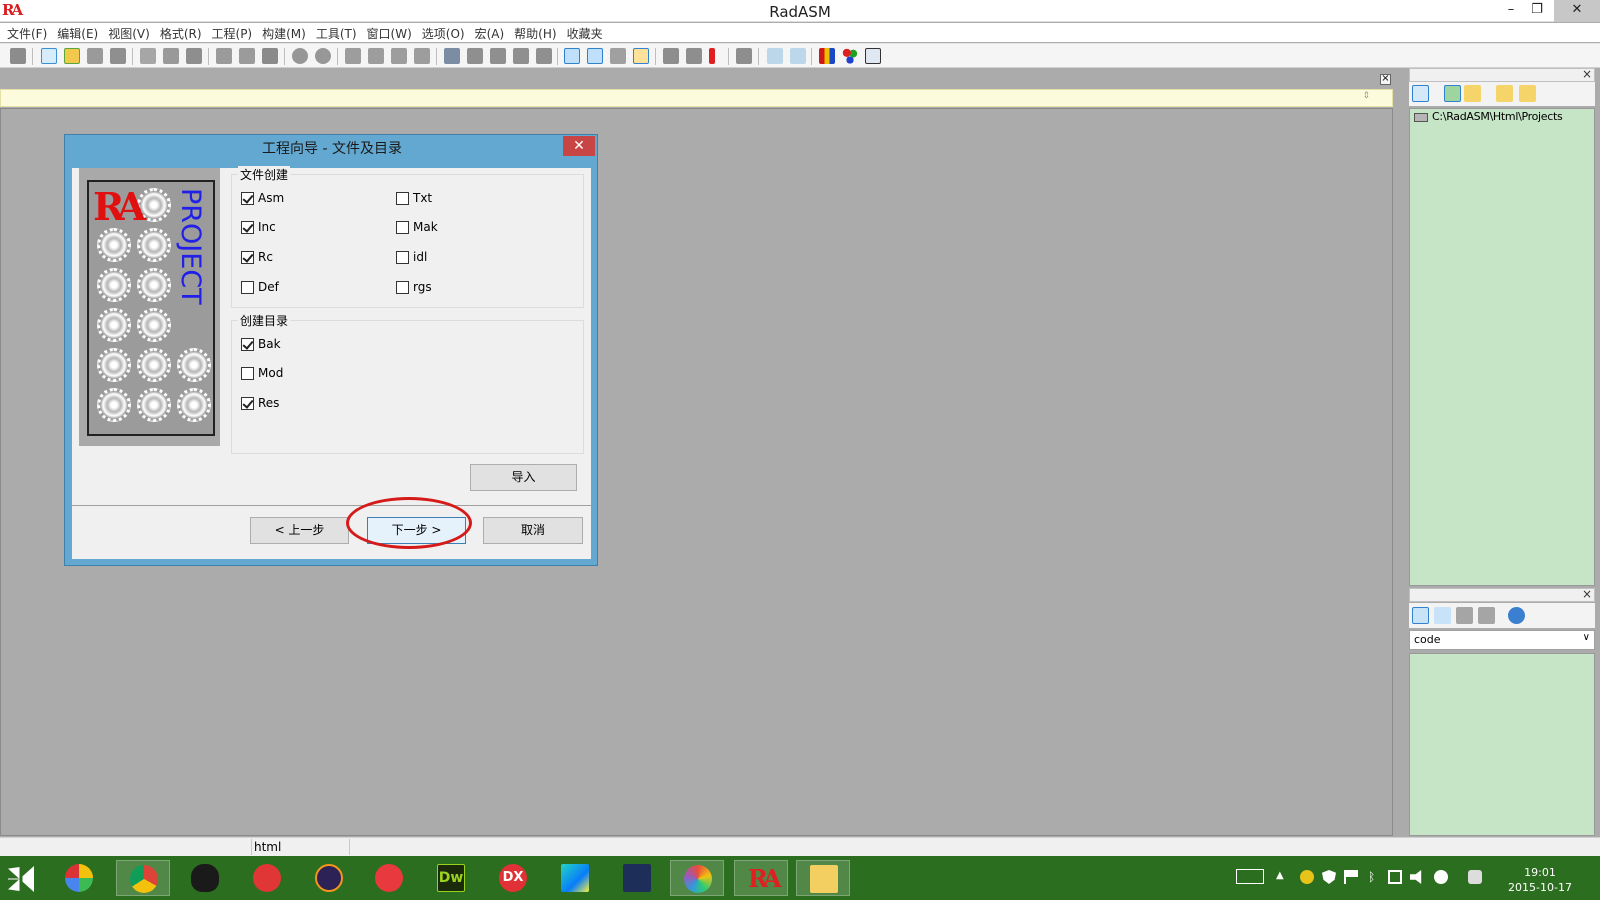 The height and width of the screenshot is (900, 1600). I want to click on tools-icon, so click(618, 56).